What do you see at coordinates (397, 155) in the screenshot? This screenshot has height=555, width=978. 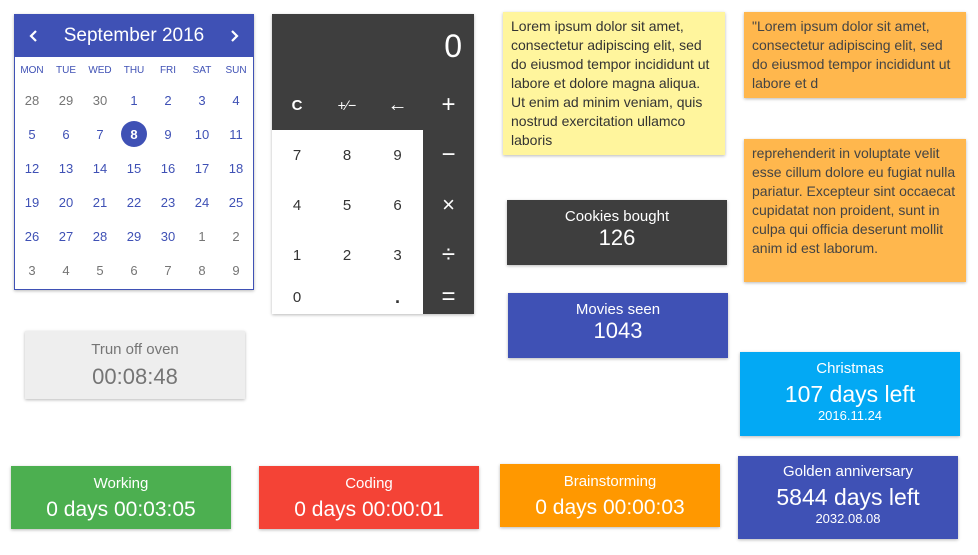 I see `digit-9-button: 9` at bounding box center [397, 155].